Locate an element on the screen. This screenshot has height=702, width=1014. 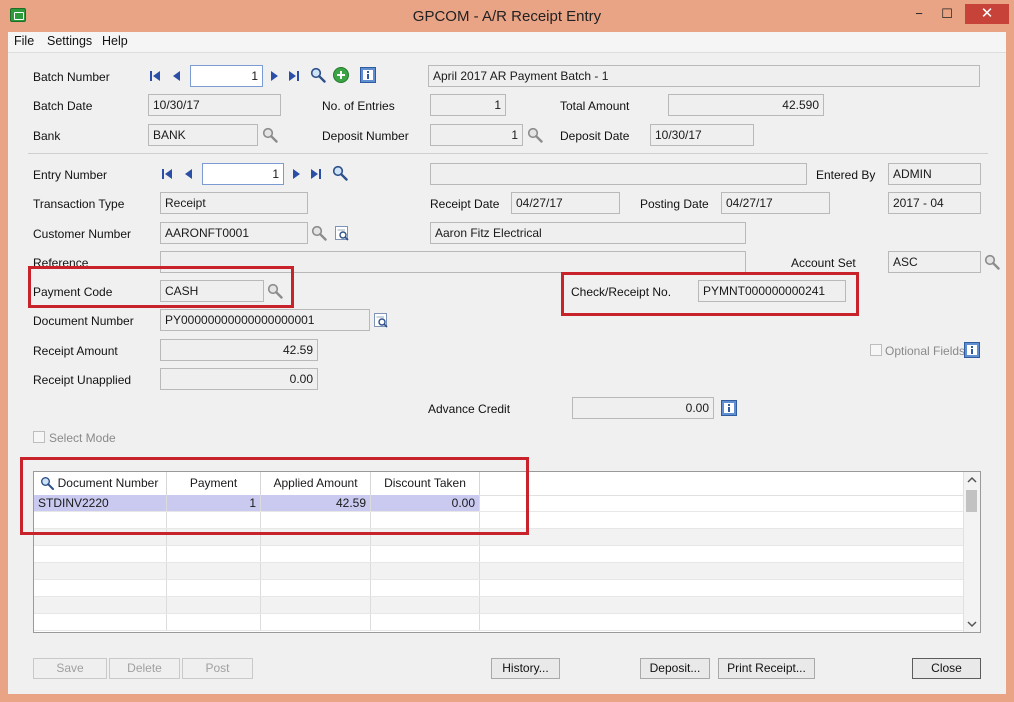
window-title: GPCOM - A/R Receipt Entry is located at coordinates (507, 16).